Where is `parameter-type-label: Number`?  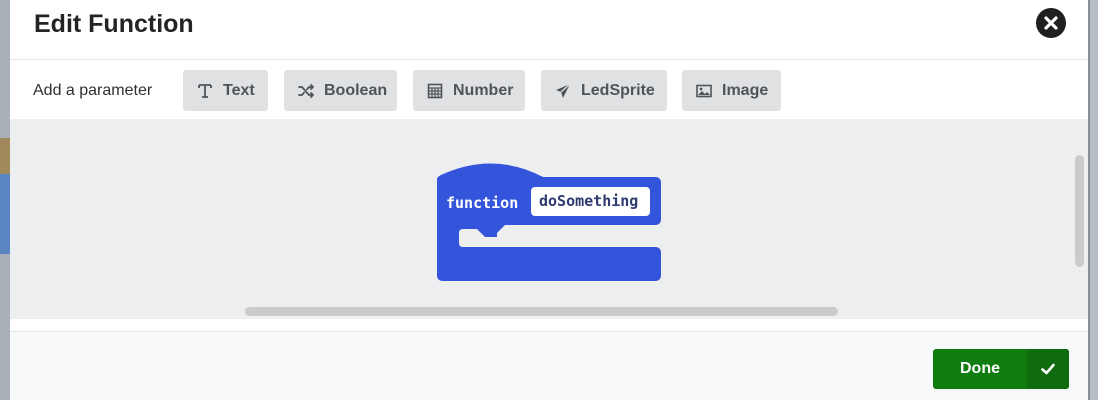 parameter-type-label: Number is located at coordinates (483, 90).